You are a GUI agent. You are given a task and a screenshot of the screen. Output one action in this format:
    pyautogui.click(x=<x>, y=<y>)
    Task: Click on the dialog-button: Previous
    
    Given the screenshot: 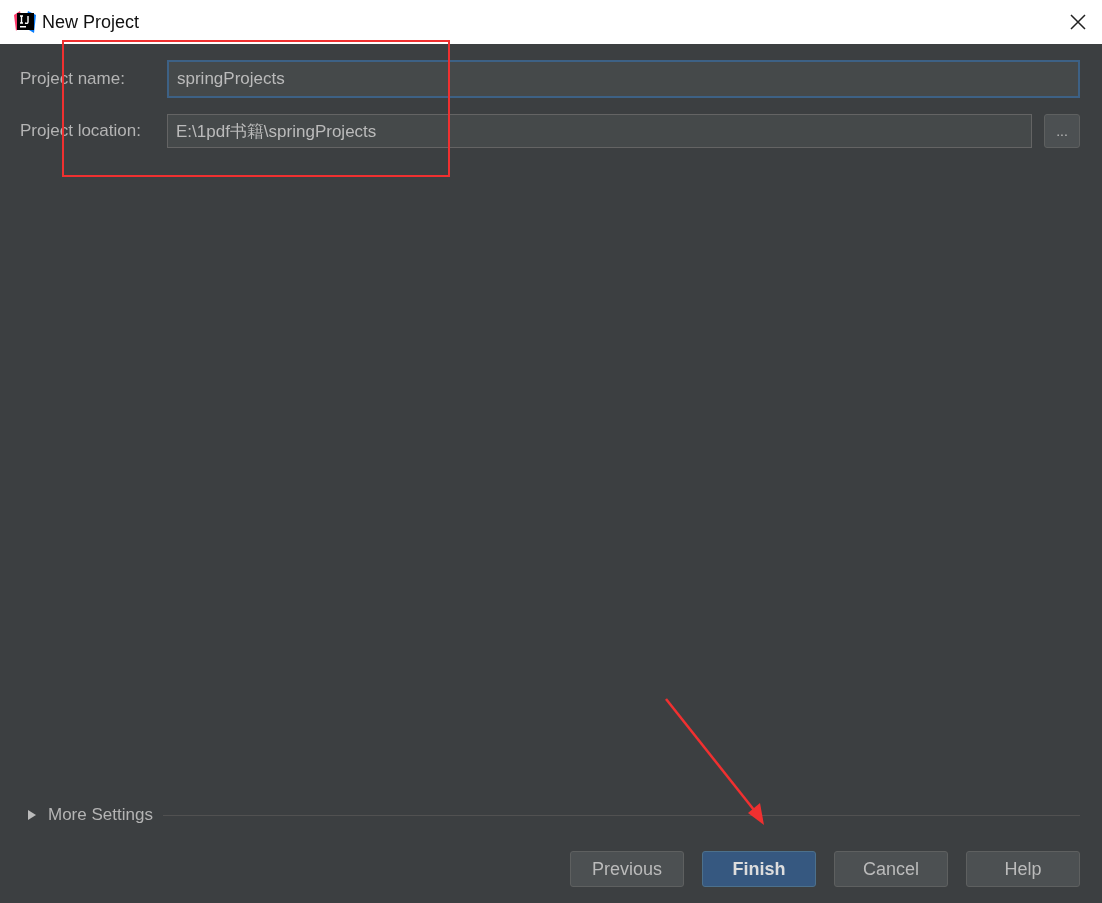 What is the action you would take?
    pyautogui.click(x=627, y=869)
    